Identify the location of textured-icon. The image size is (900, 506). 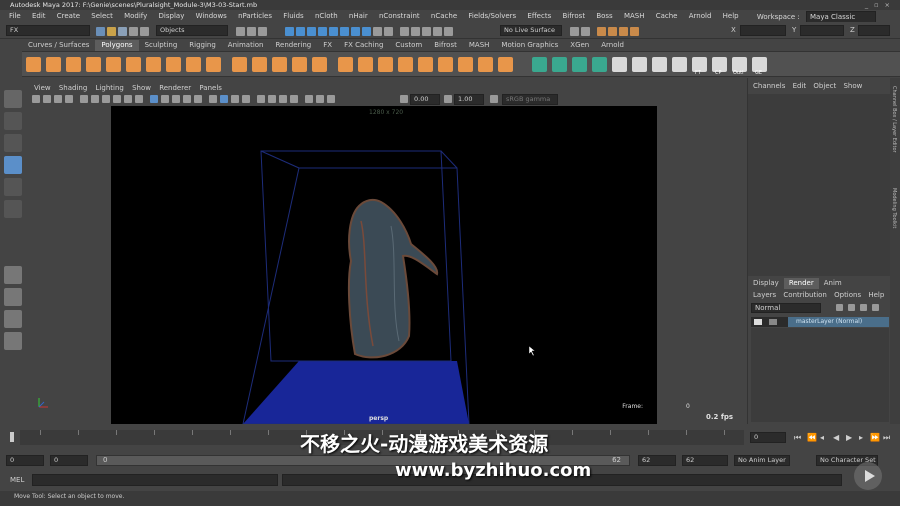
(187, 99).